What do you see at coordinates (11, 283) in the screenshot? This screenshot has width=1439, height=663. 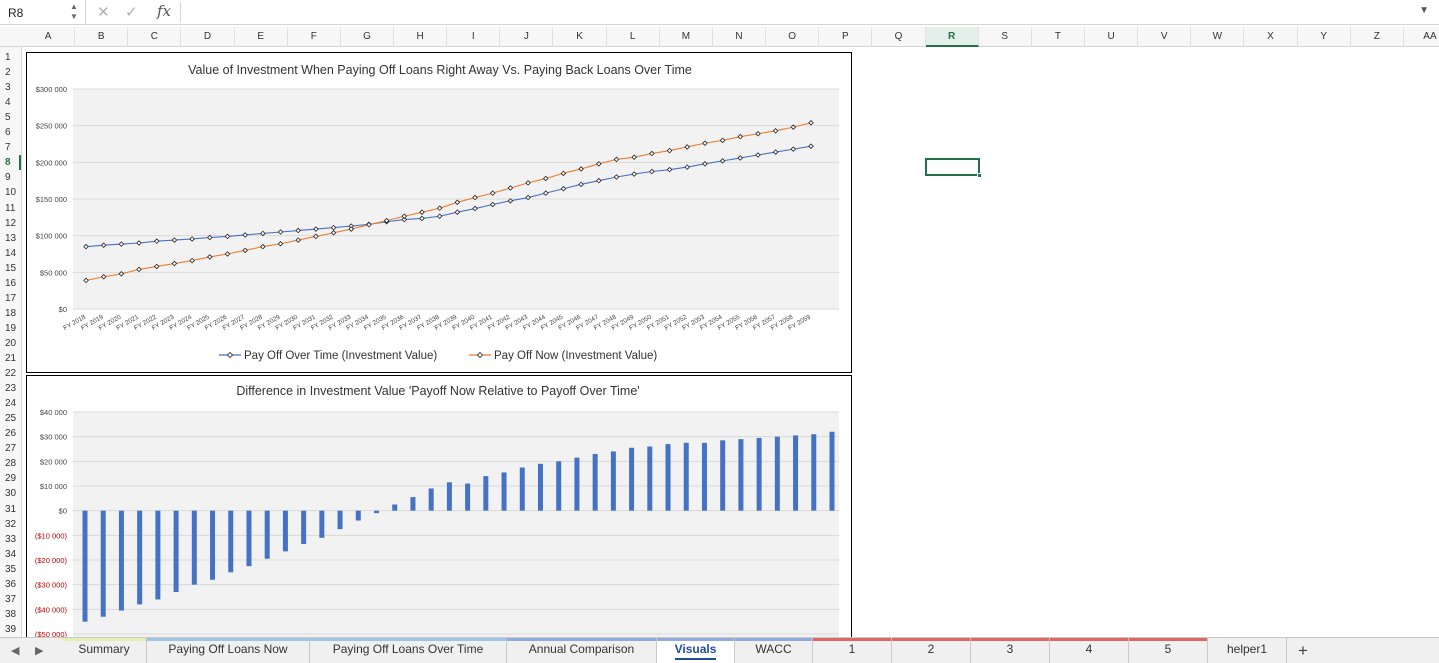 I see `row-header-16: 16` at bounding box center [11, 283].